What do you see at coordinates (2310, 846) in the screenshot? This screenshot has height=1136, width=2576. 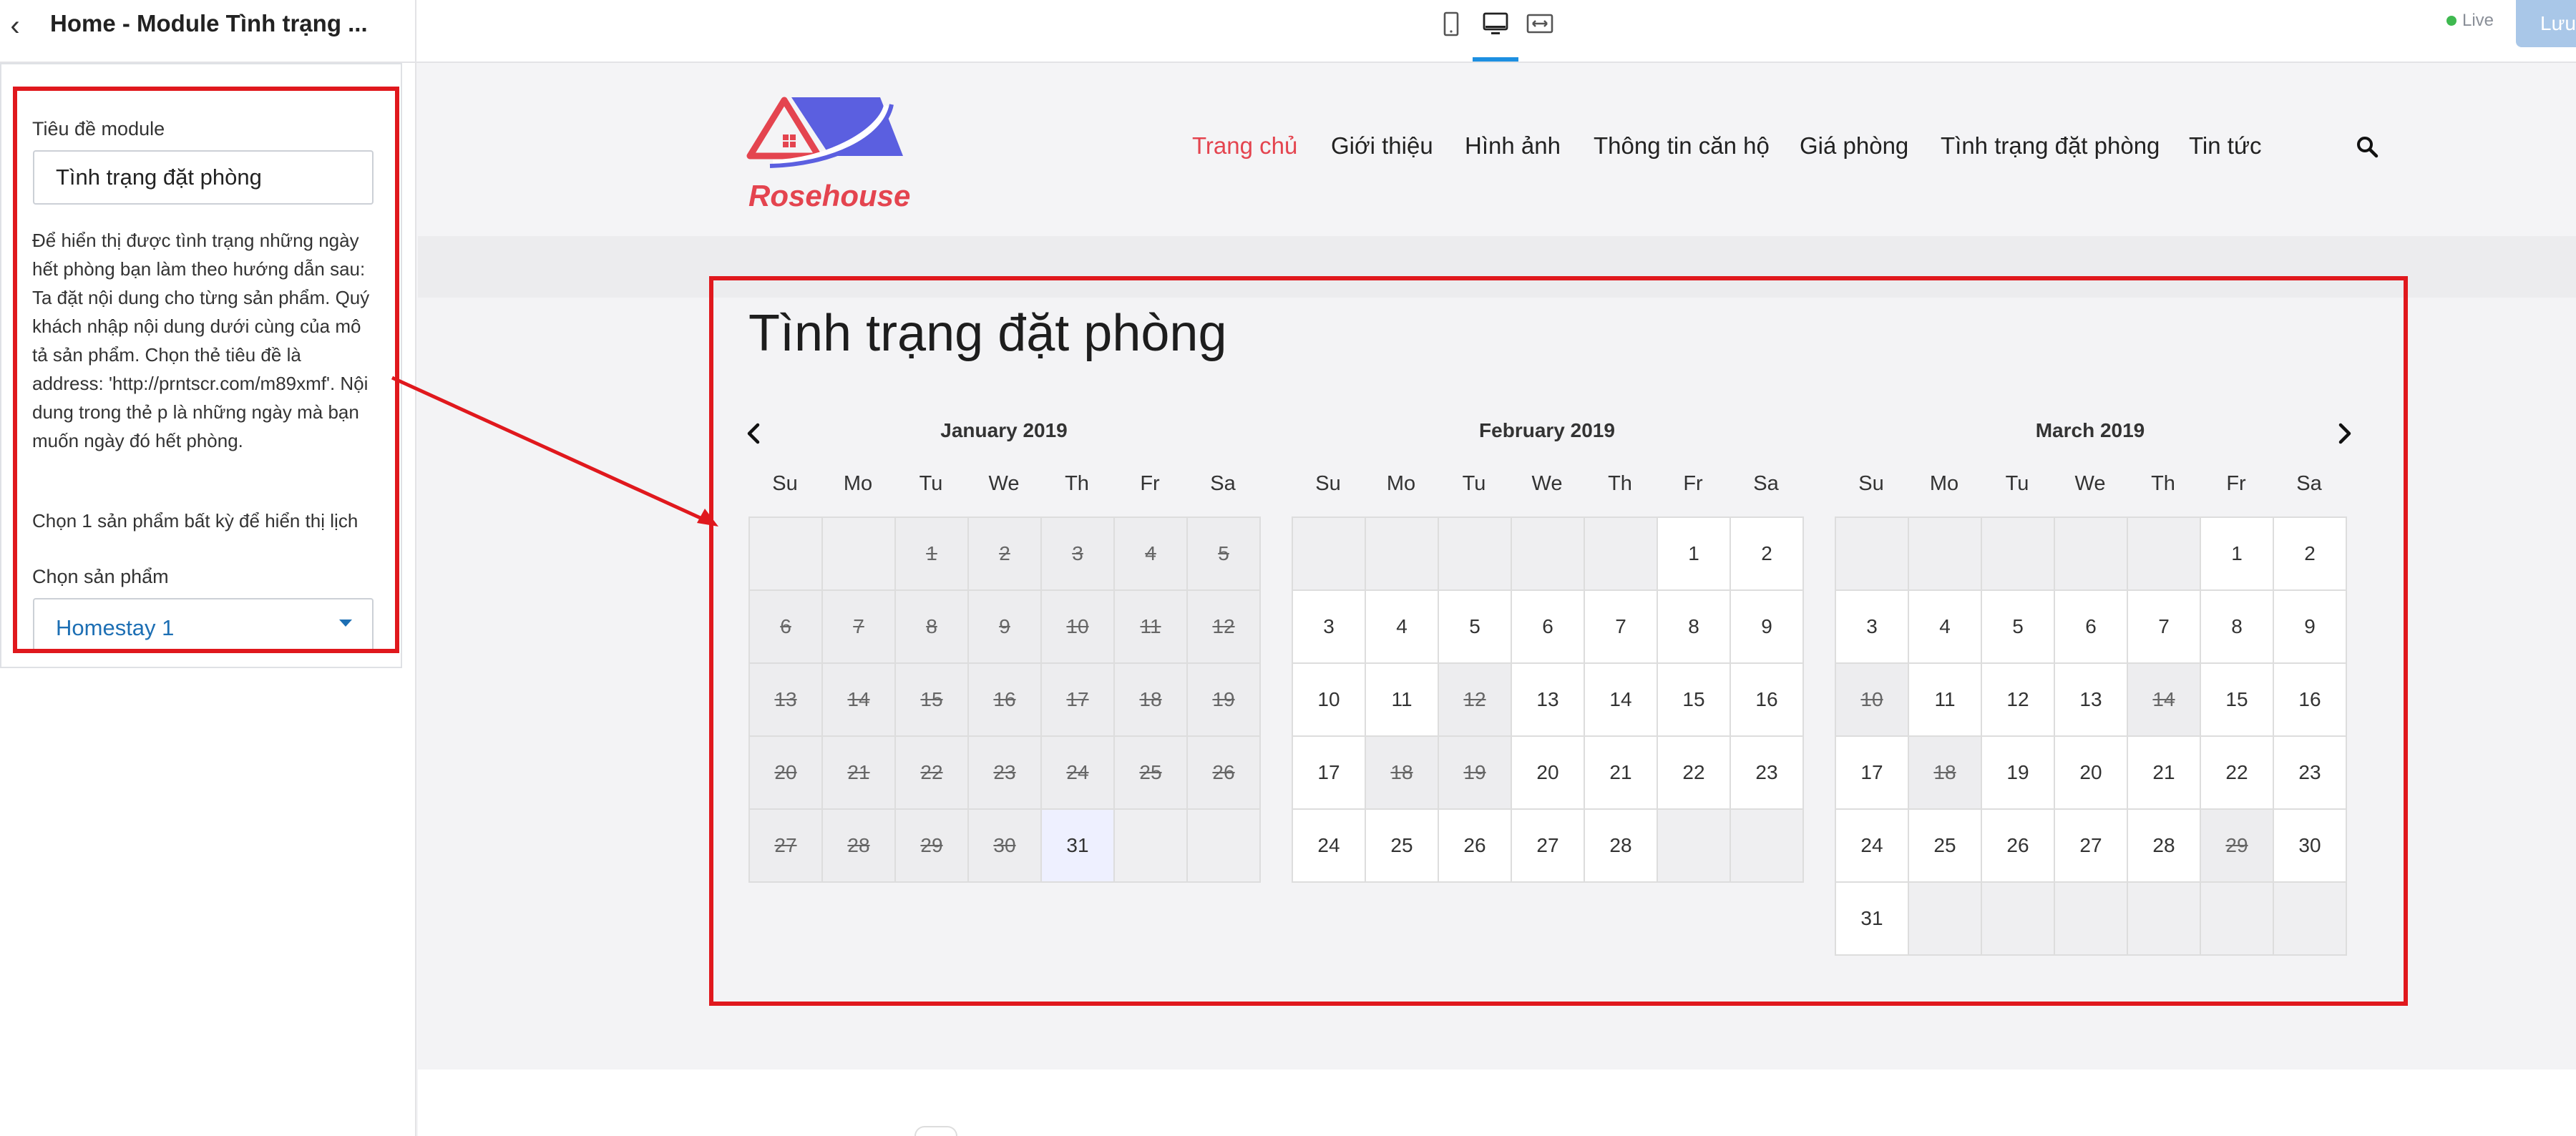 I see `day-cell: 30` at bounding box center [2310, 846].